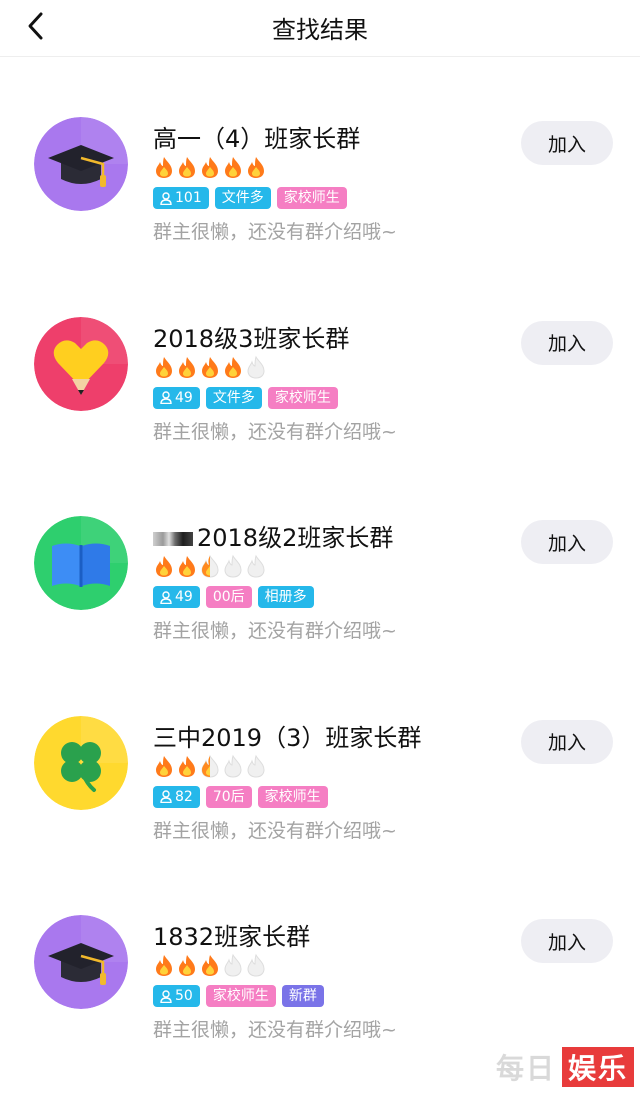 This screenshot has width=640, height=1098. I want to click on group-name: 2018级2班家长群, so click(273, 535).